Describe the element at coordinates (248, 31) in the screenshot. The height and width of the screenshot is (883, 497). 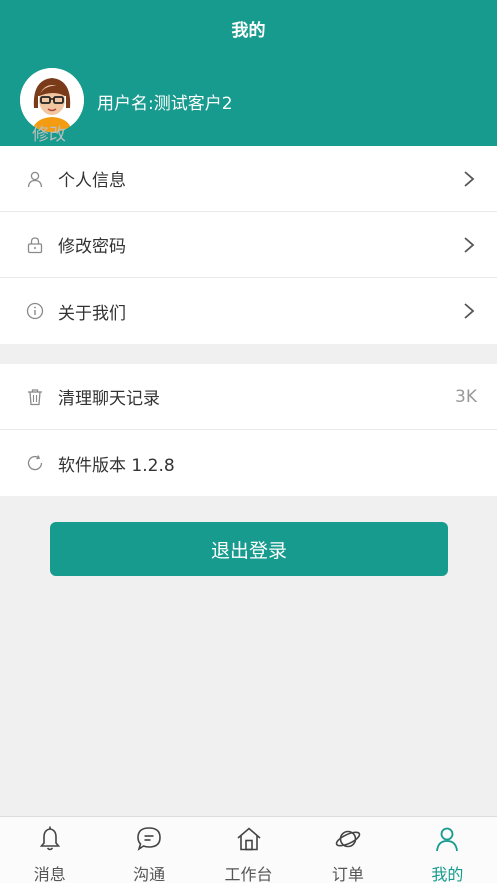
I see `page-title: 我的` at that location.